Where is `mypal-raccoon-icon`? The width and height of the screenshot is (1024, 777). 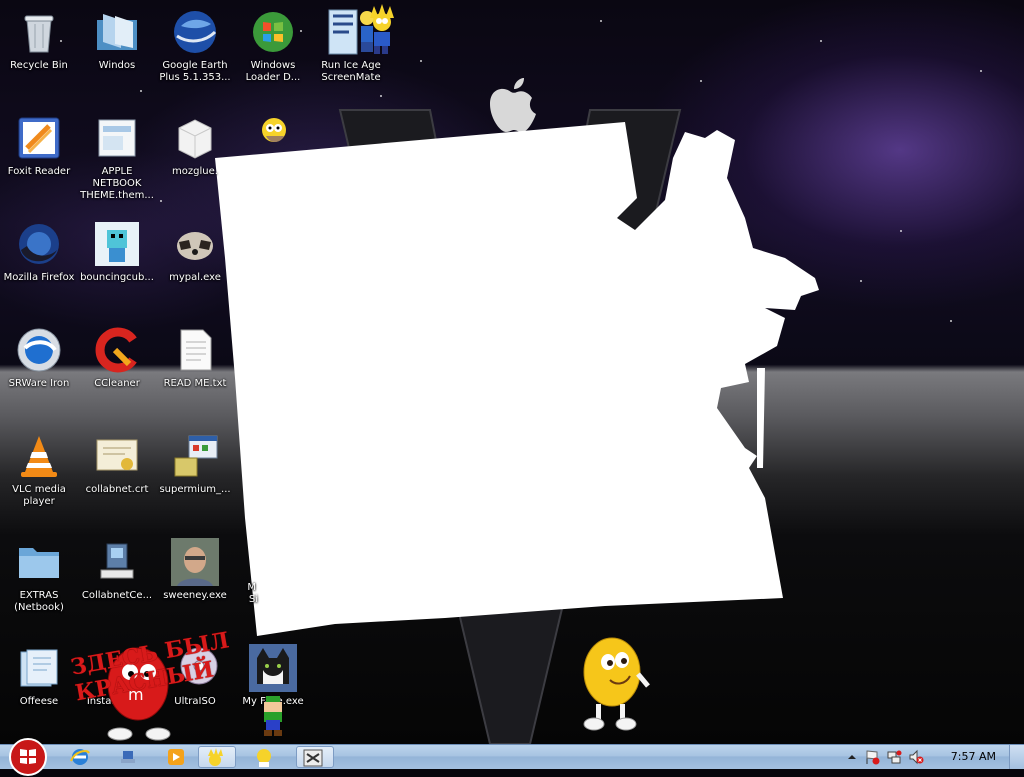 mypal-raccoon-icon is located at coordinates (195, 244).